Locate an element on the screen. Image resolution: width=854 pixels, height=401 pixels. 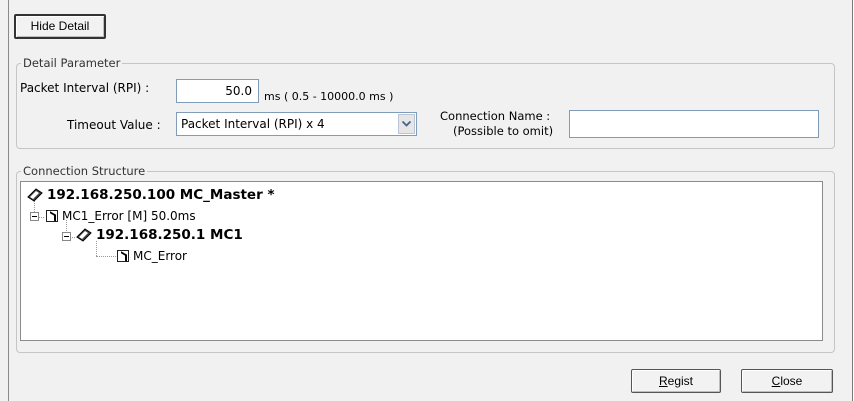
rpi-input: 50.0 is located at coordinates (217, 91).